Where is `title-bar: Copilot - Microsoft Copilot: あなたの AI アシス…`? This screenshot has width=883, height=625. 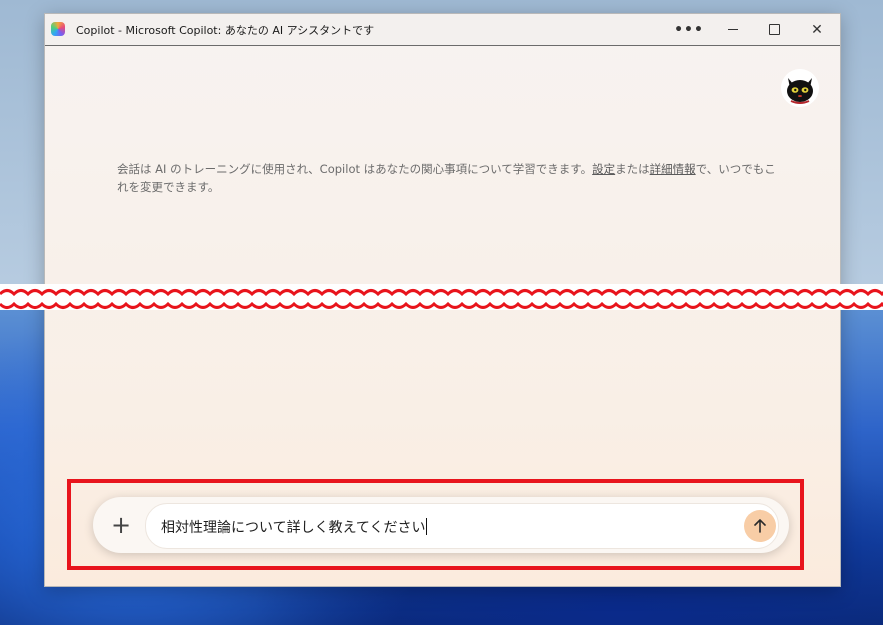 title-bar: Copilot - Microsoft Copilot: あなたの AI アシス… is located at coordinates (442, 30).